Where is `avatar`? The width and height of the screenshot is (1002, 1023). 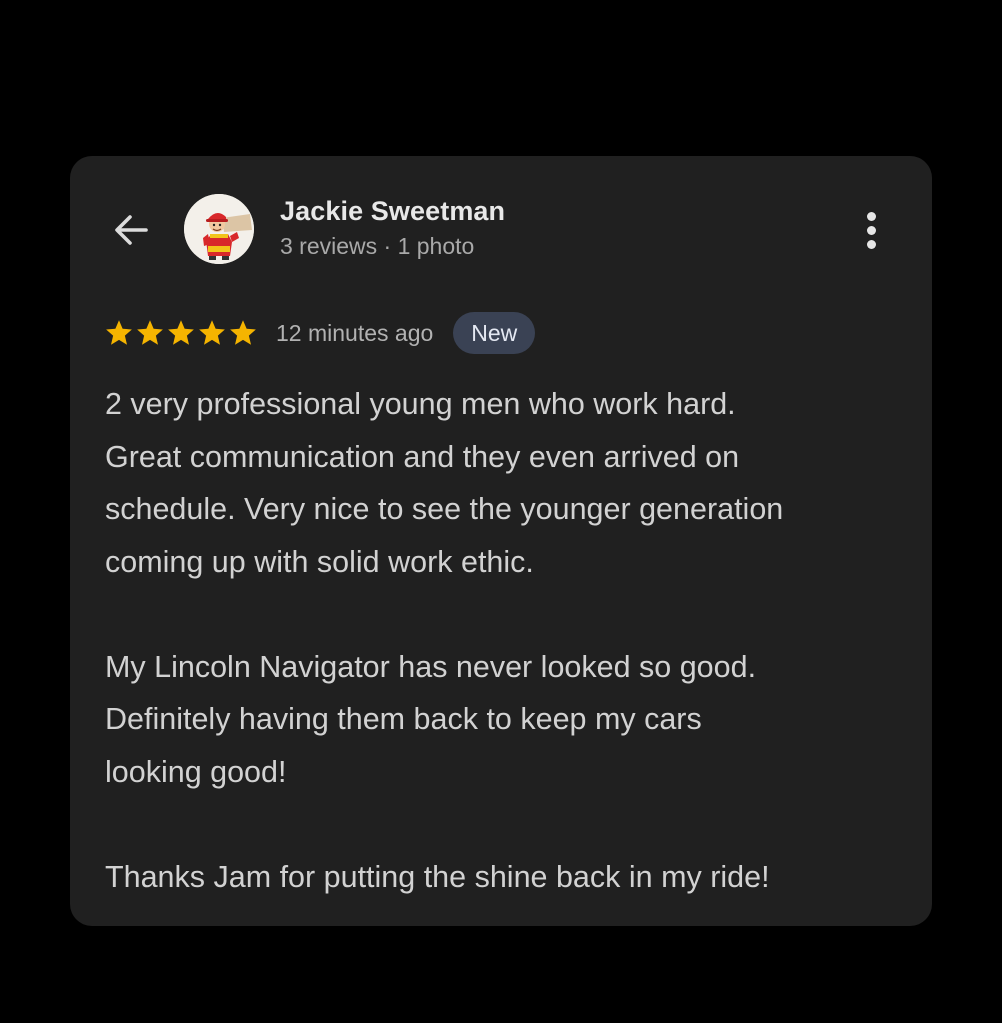
avatar is located at coordinates (219, 229).